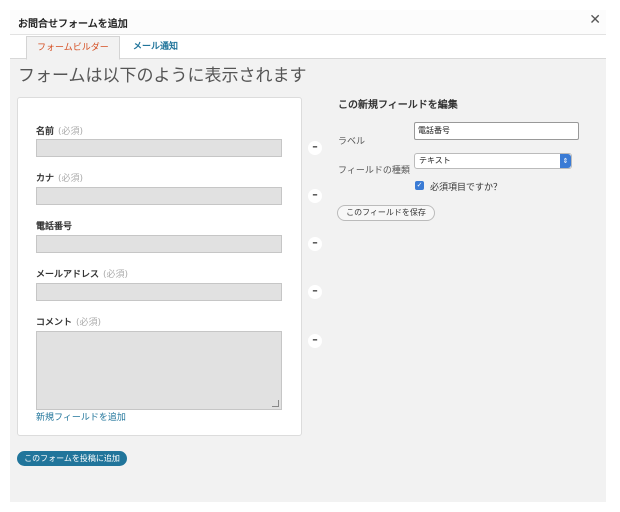 This screenshot has width=620, height=512. What do you see at coordinates (155, 47) in the screenshot?
I see `tab-email-notification: メール通知` at bounding box center [155, 47].